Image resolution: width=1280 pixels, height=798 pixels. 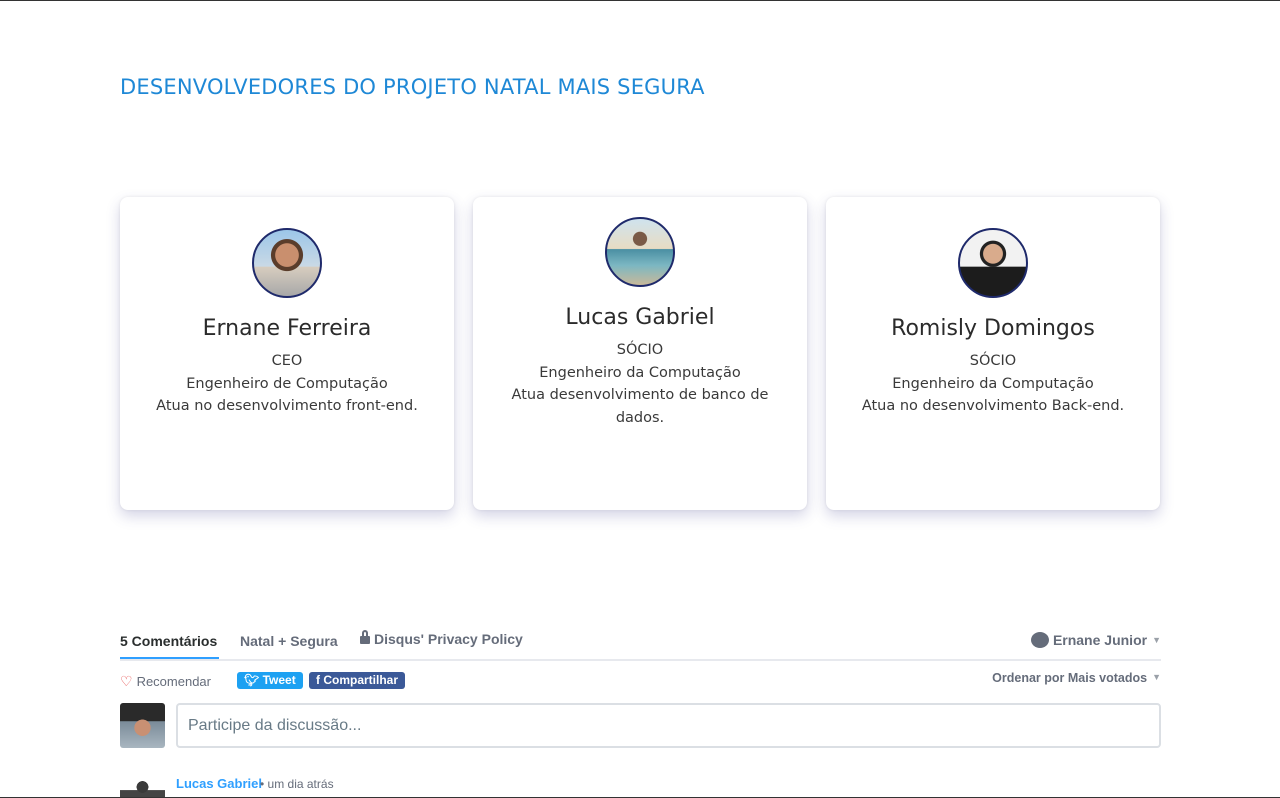 I want to click on member-name: Lucas Gabriel, so click(x=640, y=317).